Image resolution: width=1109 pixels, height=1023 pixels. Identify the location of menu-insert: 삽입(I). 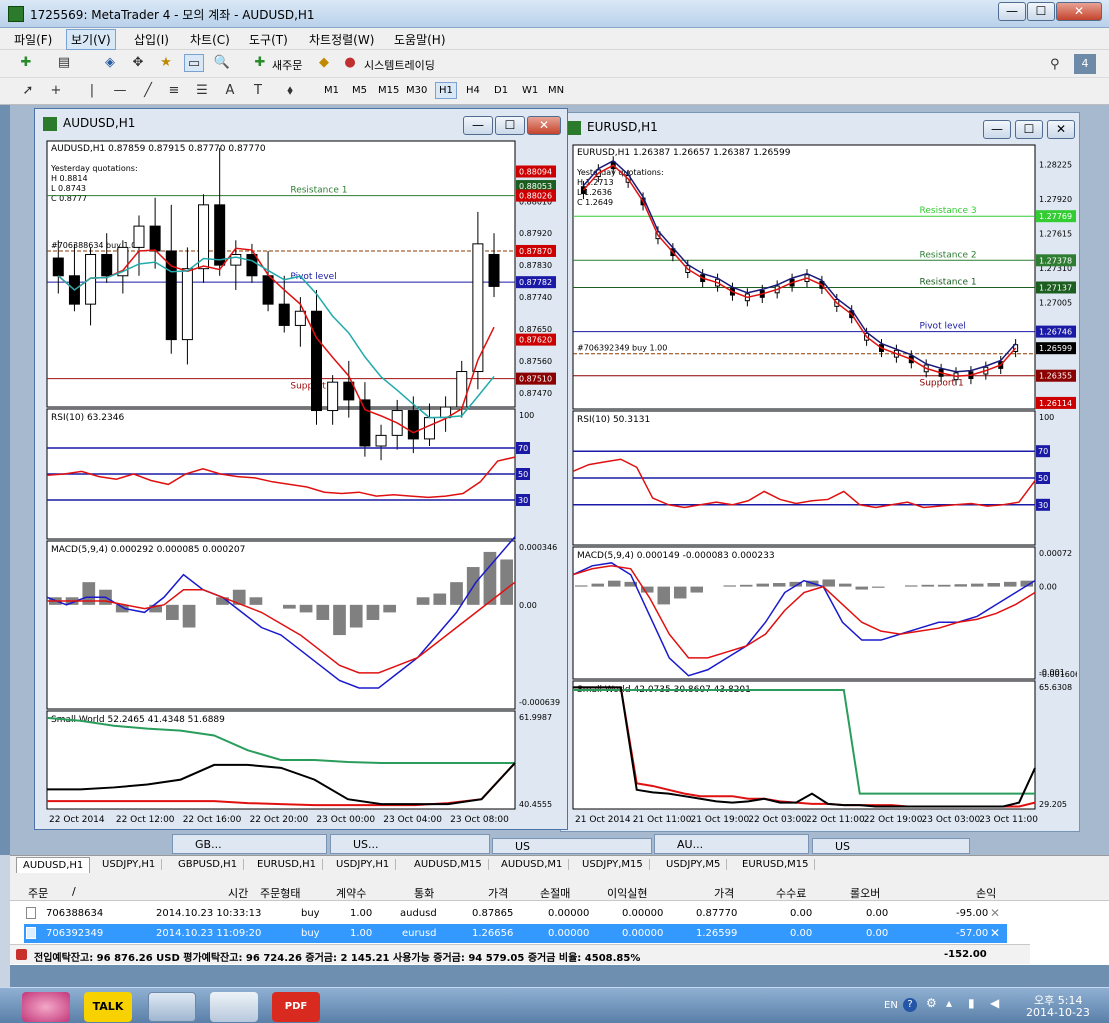
(151, 39).